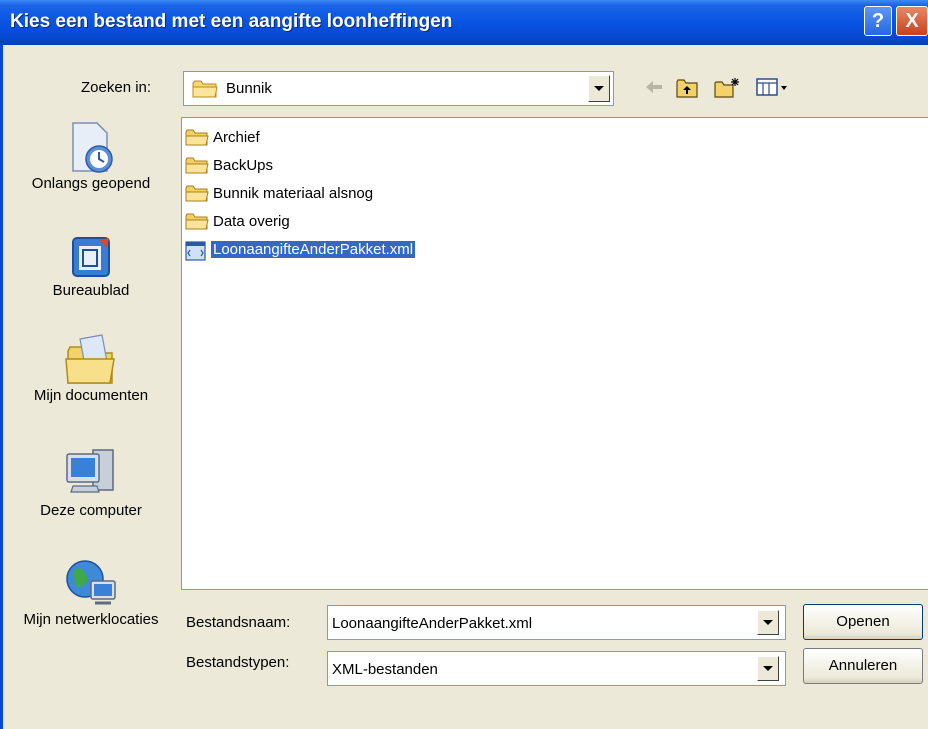 This screenshot has height=729, width=928. Describe the element at coordinates (91, 257) in the screenshot. I see `desktop-icon` at that location.